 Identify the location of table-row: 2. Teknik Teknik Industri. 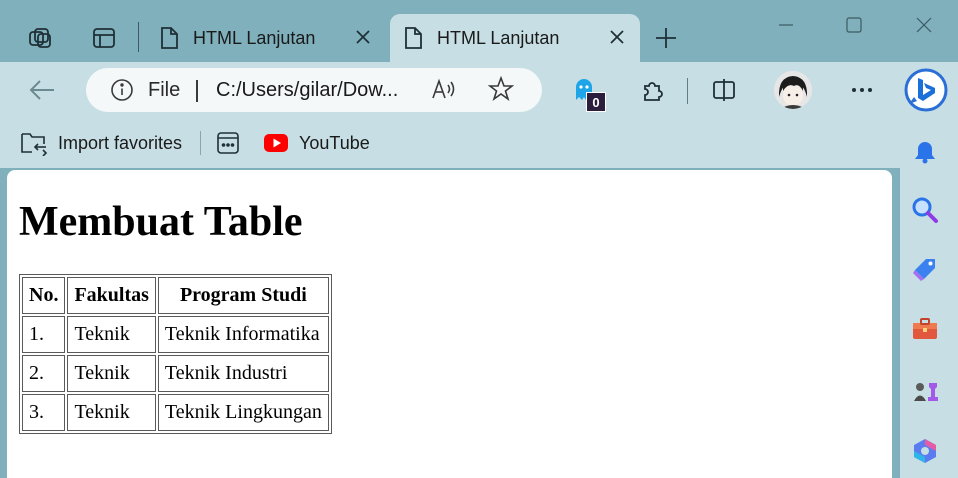
(175, 373).